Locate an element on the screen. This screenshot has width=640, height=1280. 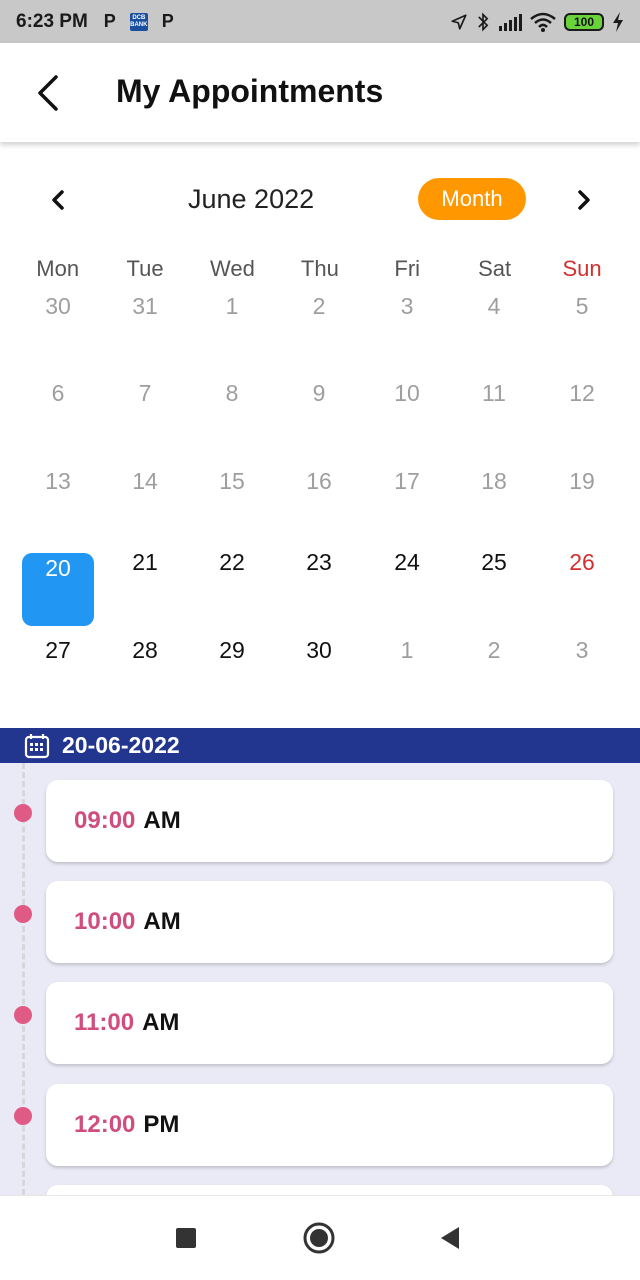
wifi-icon is located at coordinates (543, 22).